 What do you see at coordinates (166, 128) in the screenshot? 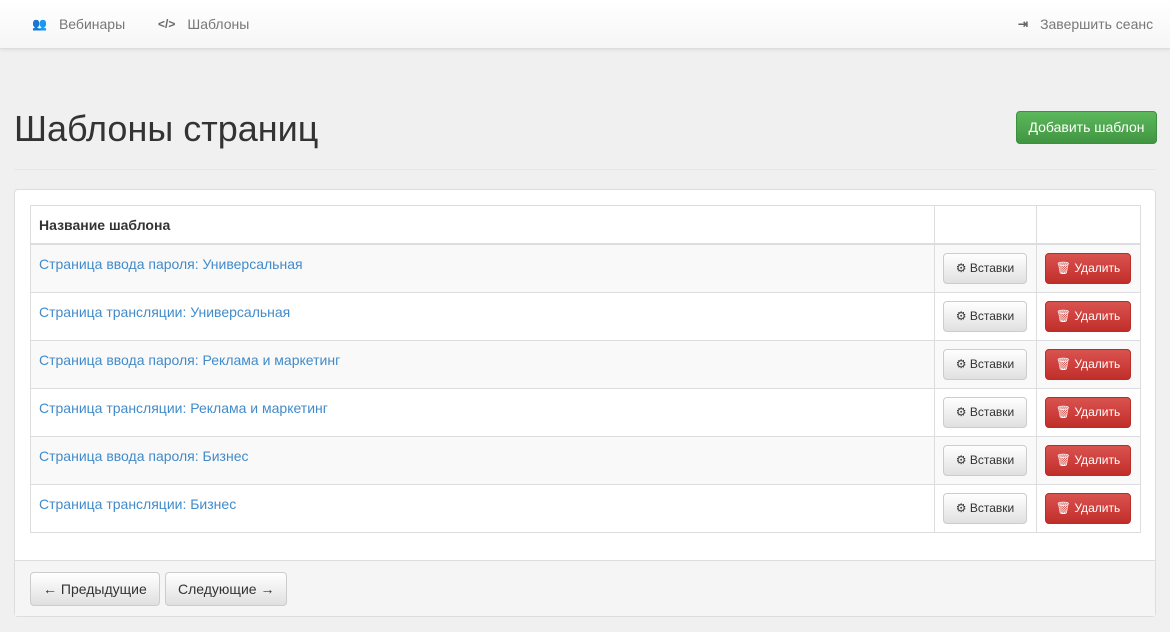
I see `page-title: Шаблоны страниц` at bounding box center [166, 128].